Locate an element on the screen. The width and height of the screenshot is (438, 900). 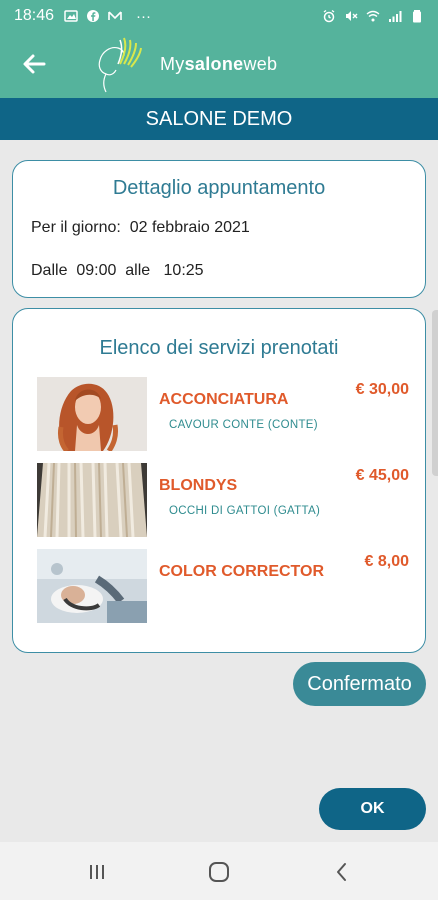
facebook-icon is located at coordinates (93, 16).